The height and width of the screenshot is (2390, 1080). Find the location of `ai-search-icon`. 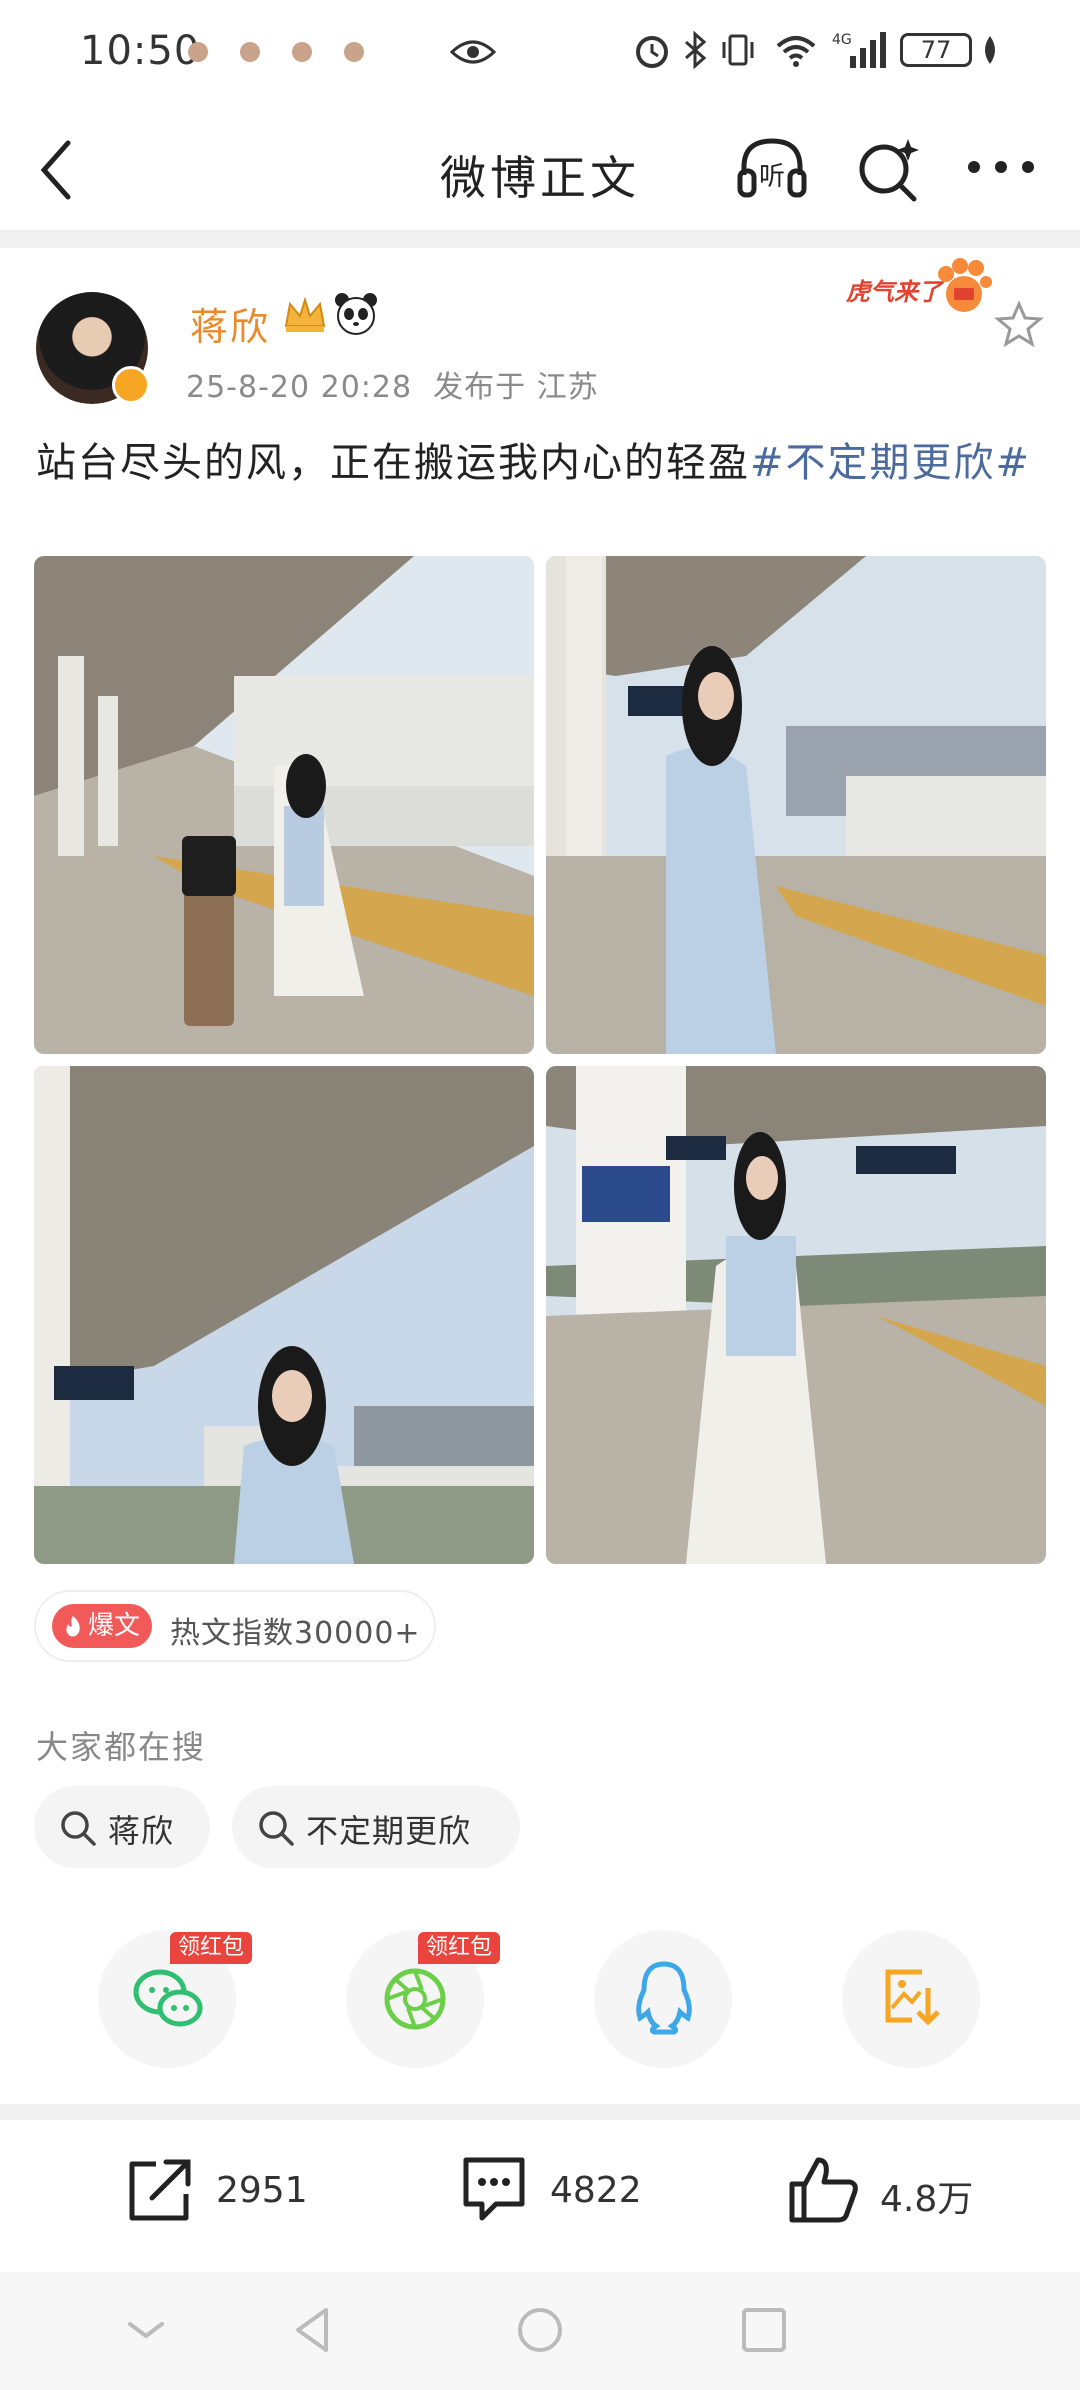

ai-search-icon is located at coordinates (889, 168).